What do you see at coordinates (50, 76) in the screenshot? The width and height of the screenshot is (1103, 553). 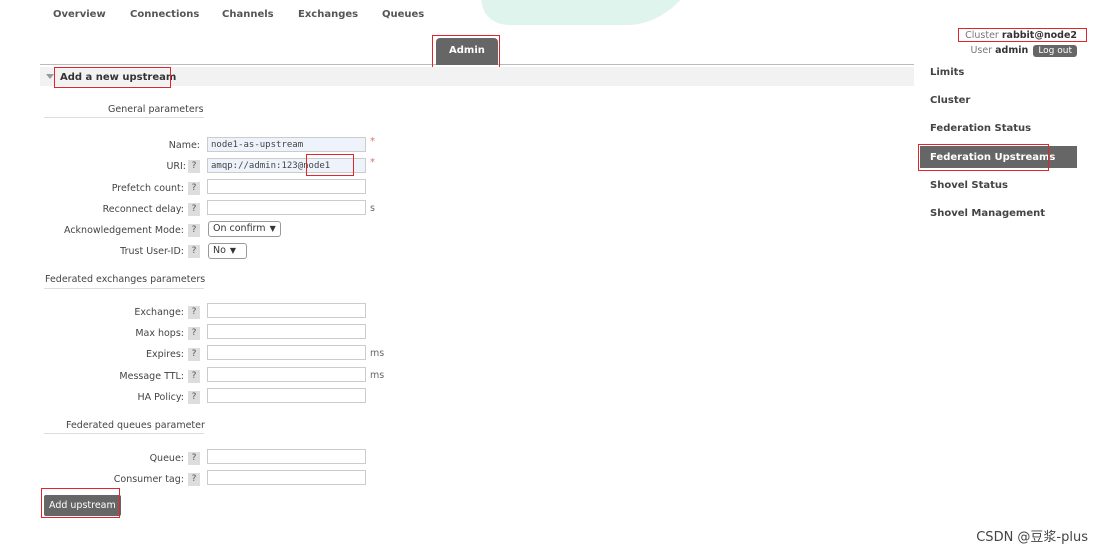 I see `collapse-triangle-icon` at bounding box center [50, 76].